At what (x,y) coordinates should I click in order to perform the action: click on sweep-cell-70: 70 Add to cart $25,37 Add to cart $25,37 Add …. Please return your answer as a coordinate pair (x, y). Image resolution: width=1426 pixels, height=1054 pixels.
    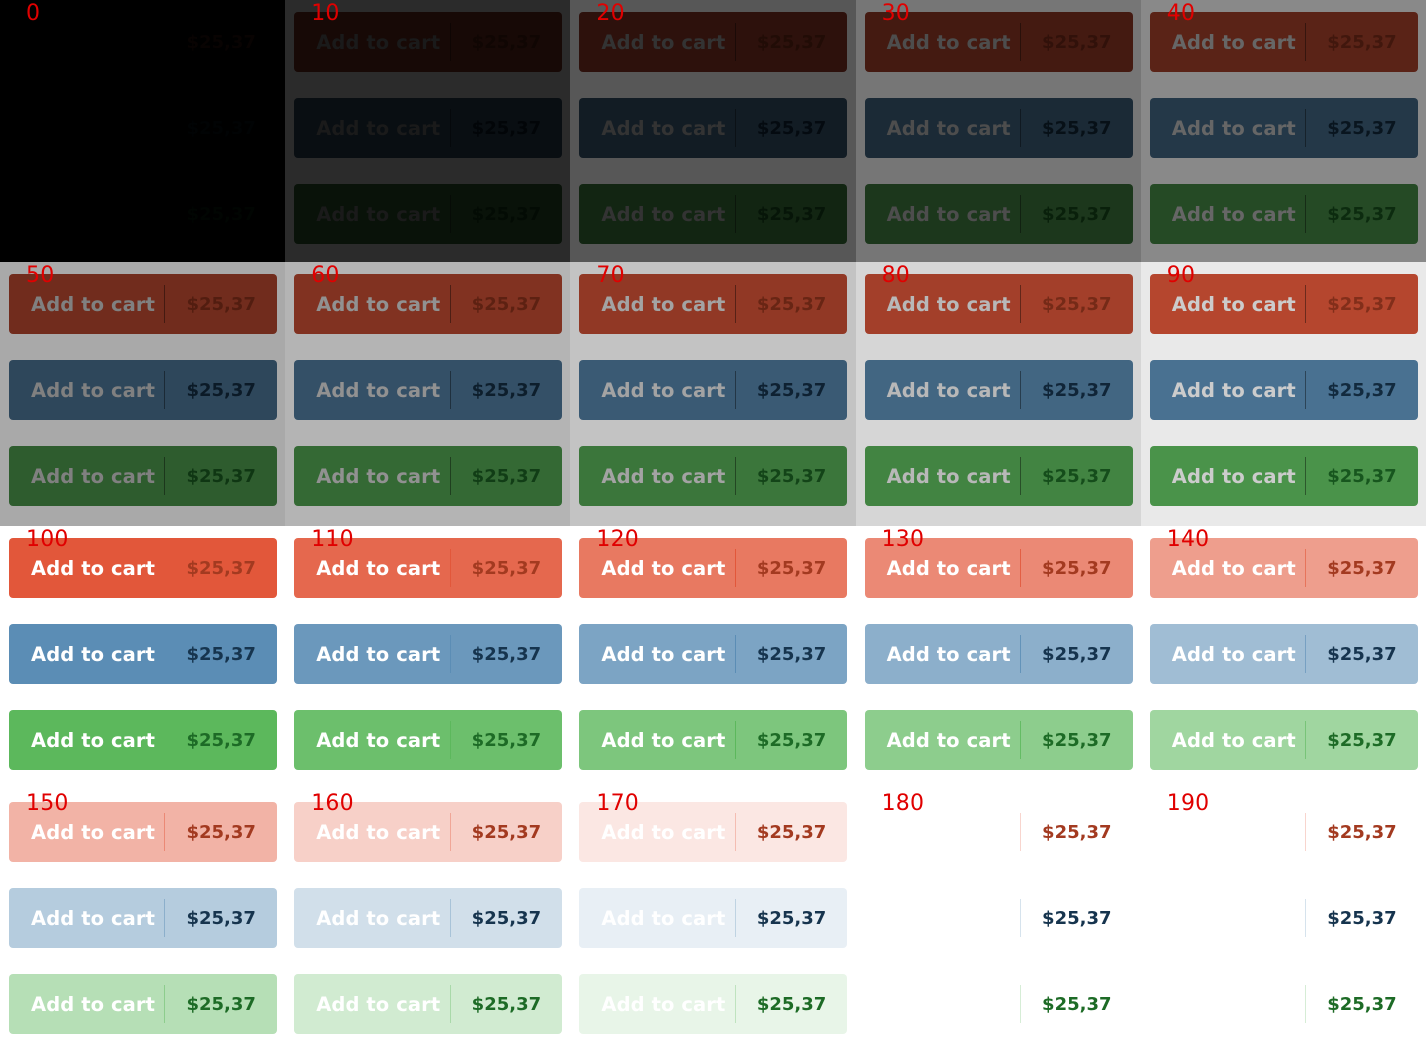
    Looking at the image, I should click on (713, 394).